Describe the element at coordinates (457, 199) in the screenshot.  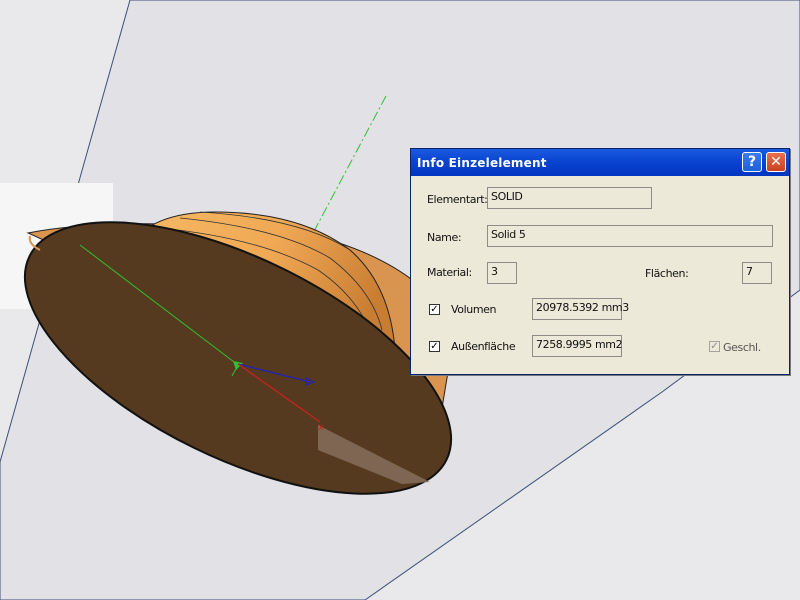
I see `elementart-label: Elementart:` at that location.